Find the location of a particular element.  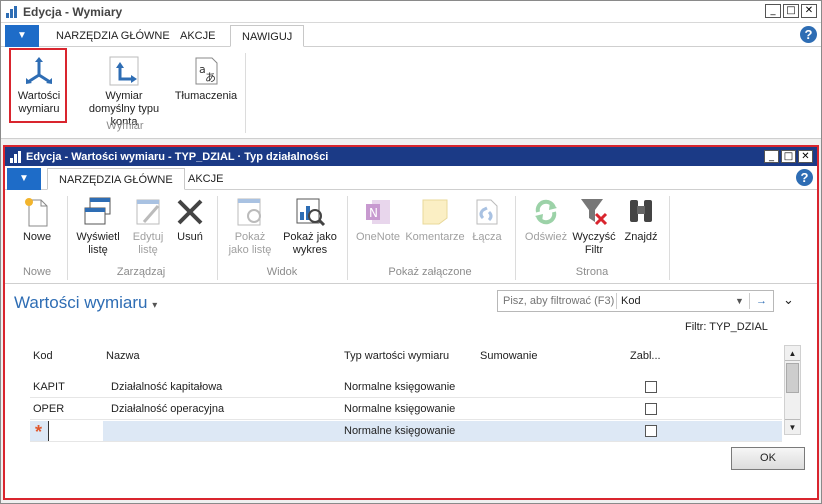

edit-list-button: Edytuj listę is located at coordinates (148, 226).